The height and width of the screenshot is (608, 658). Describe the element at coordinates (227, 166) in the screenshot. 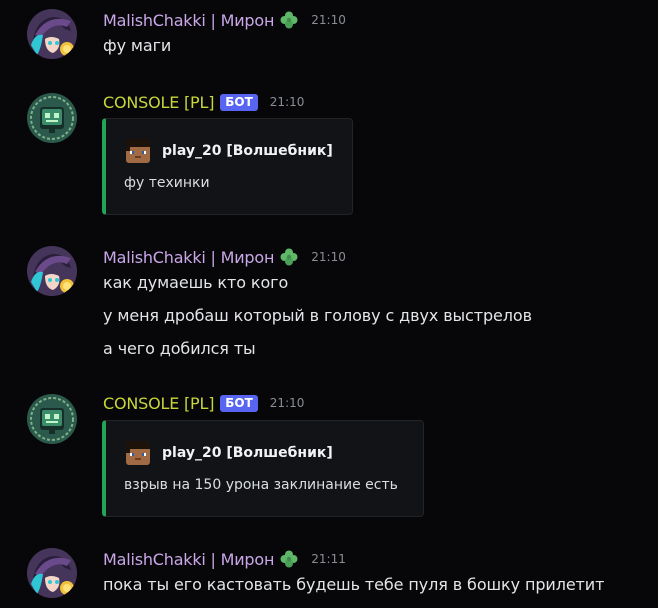

I see `embed: play_20 [Волшебник] фу техинки` at that location.